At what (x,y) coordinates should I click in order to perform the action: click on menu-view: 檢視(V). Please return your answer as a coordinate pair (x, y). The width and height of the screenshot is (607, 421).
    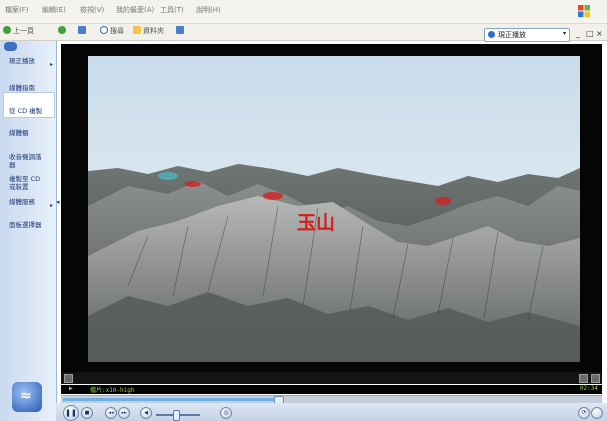
    Looking at the image, I should click on (92, 10).